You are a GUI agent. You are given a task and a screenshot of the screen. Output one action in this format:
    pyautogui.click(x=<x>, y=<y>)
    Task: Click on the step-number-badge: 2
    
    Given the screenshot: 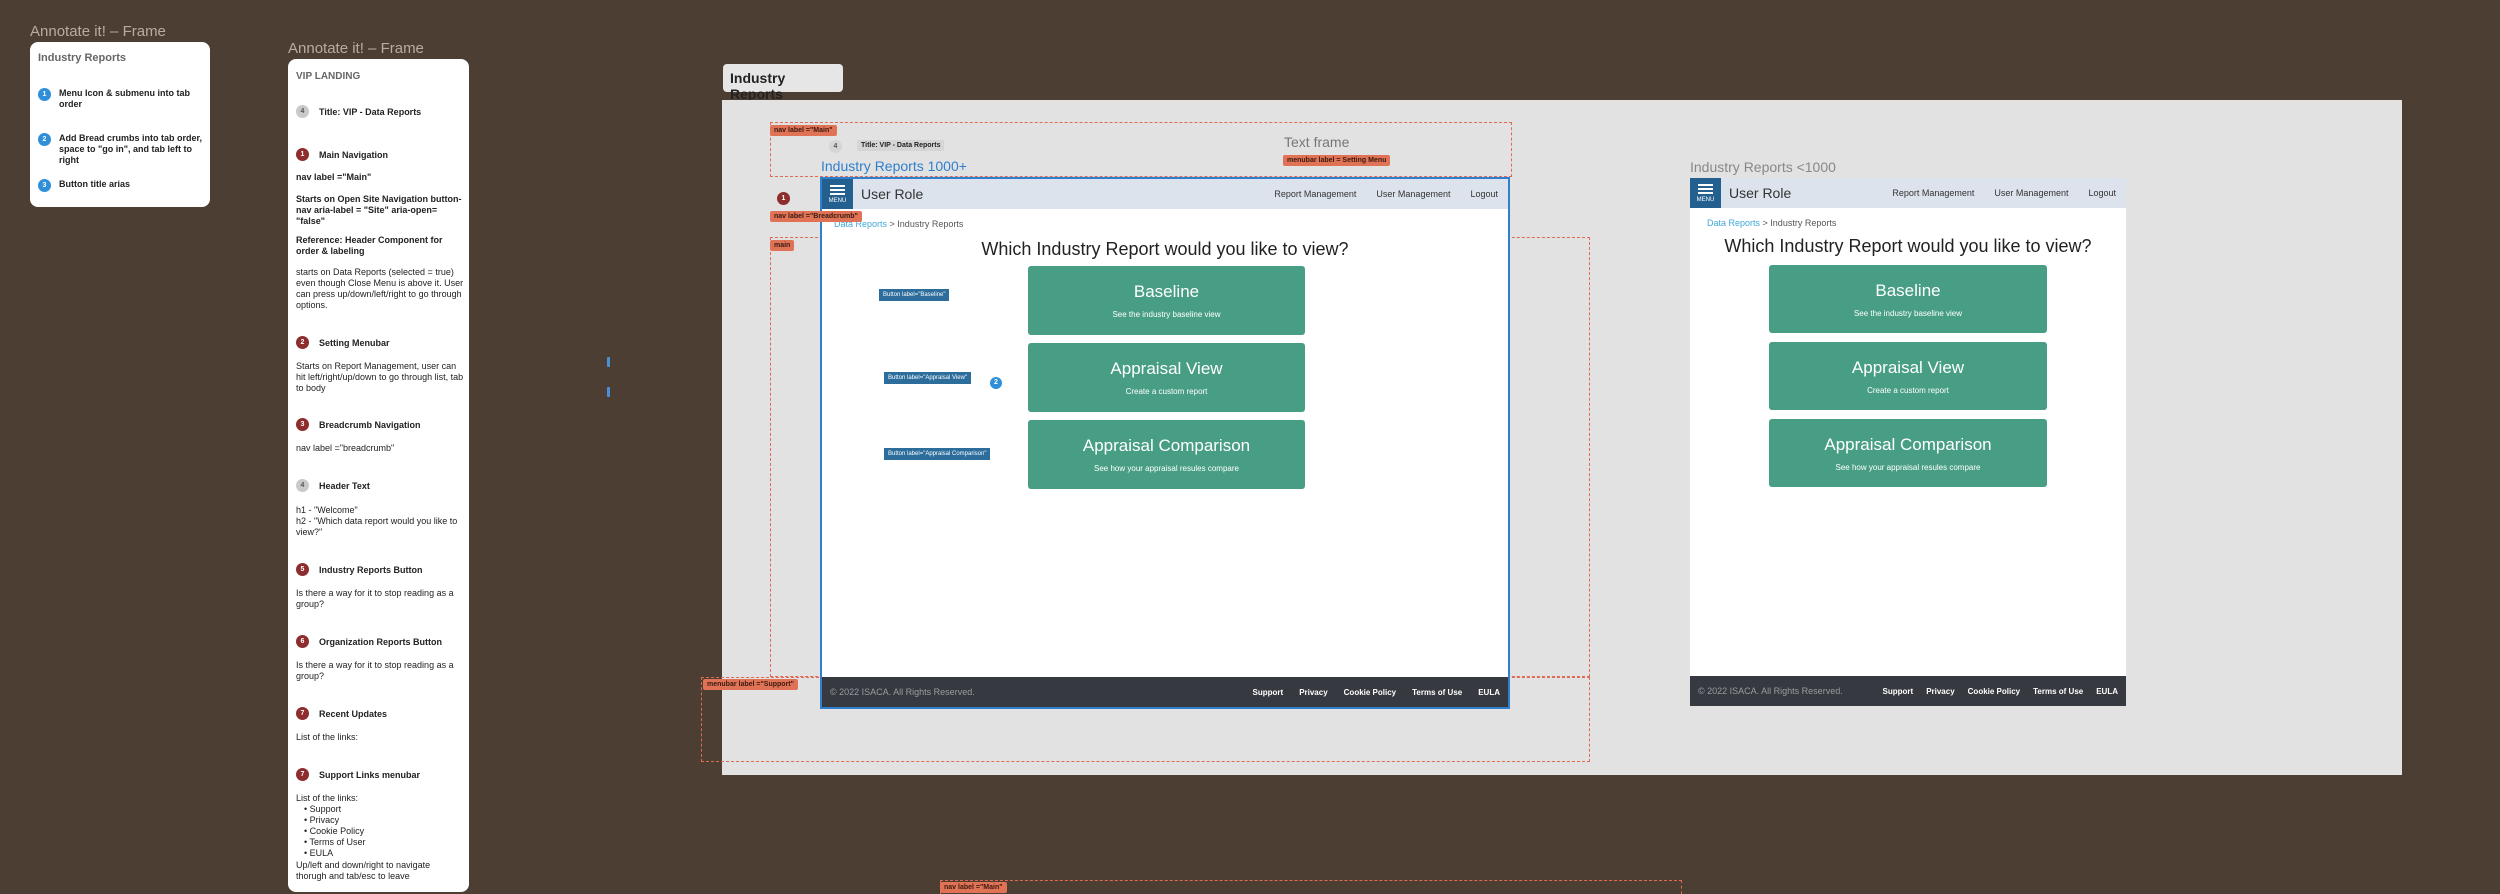 What is the action you would take?
    pyautogui.click(x=302, y=342)
    